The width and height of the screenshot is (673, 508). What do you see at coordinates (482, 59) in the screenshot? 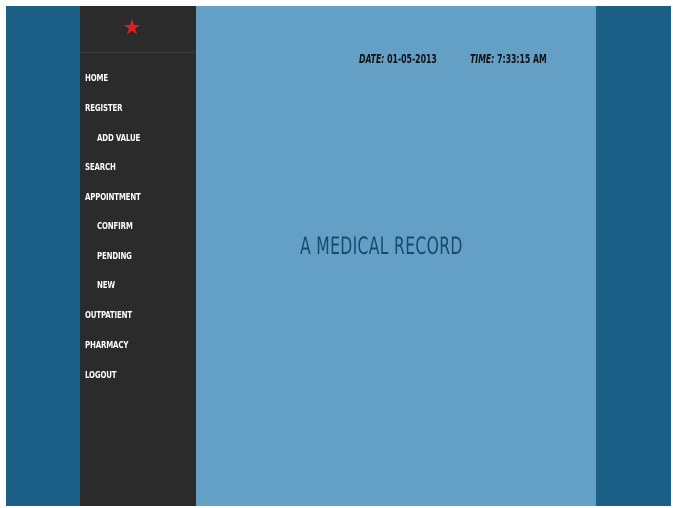
I see `time-label: TIME:` at bounding box center [482, 59].